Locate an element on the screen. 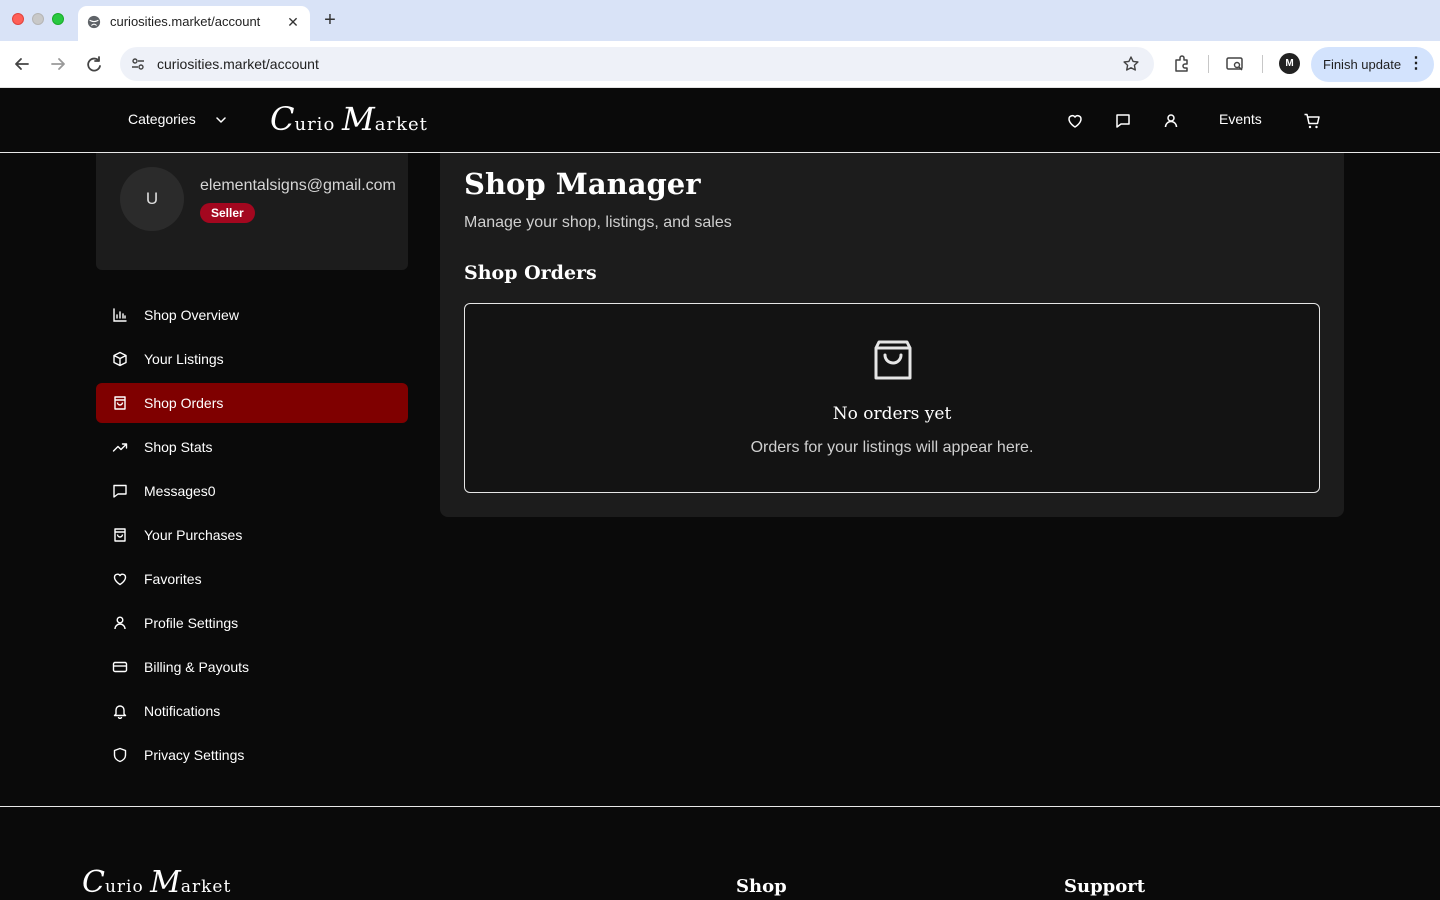  avatar: U is located at coordinates (152, 199).